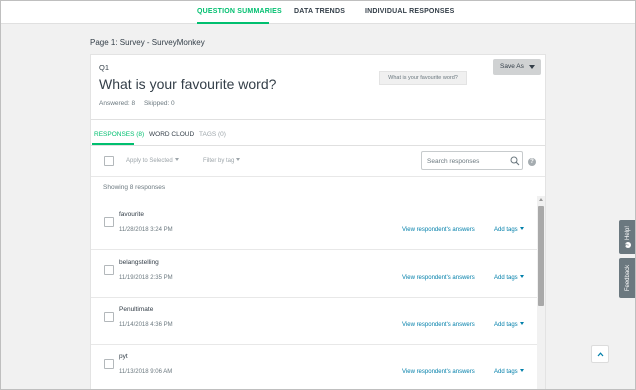 This screenshot has width=636, height=390. I want to click on help-side-tab: ?Help!, so click(627, 237).